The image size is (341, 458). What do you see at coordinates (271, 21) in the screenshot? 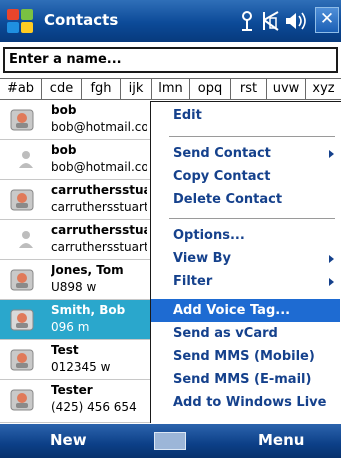
I see `signal-icon` at bounding box center [271, 21].